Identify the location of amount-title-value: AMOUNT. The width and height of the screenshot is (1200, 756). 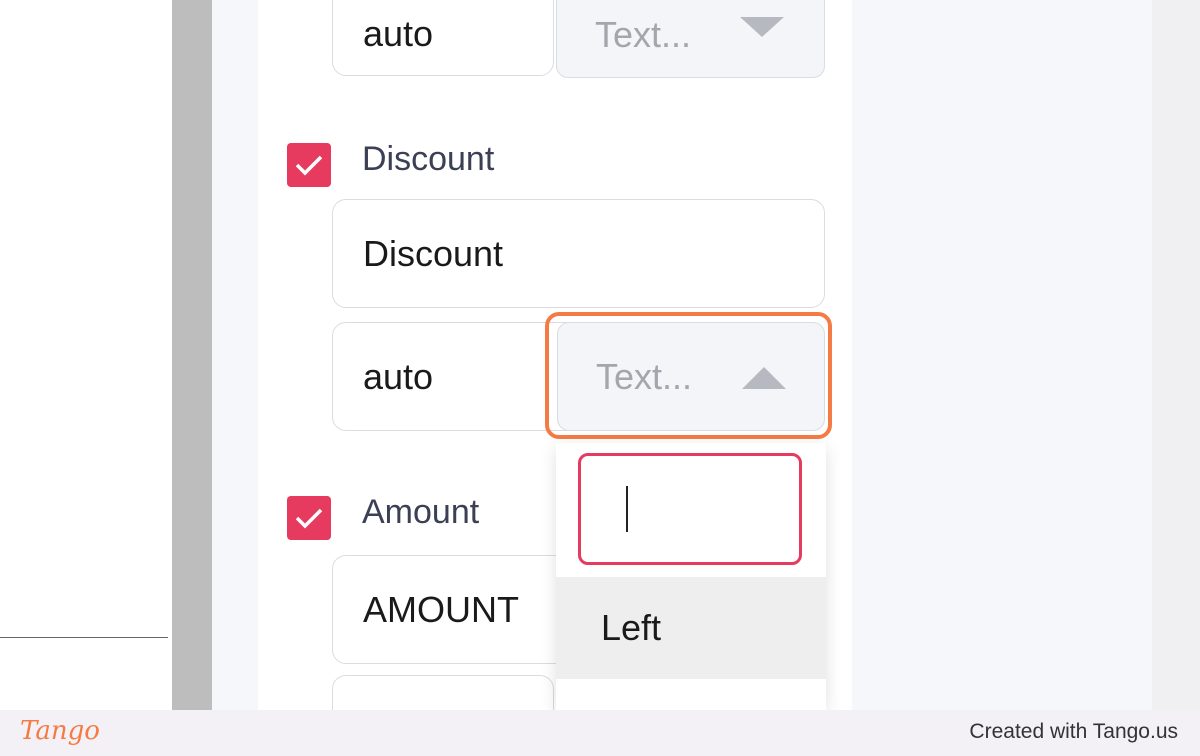
(441, 609).